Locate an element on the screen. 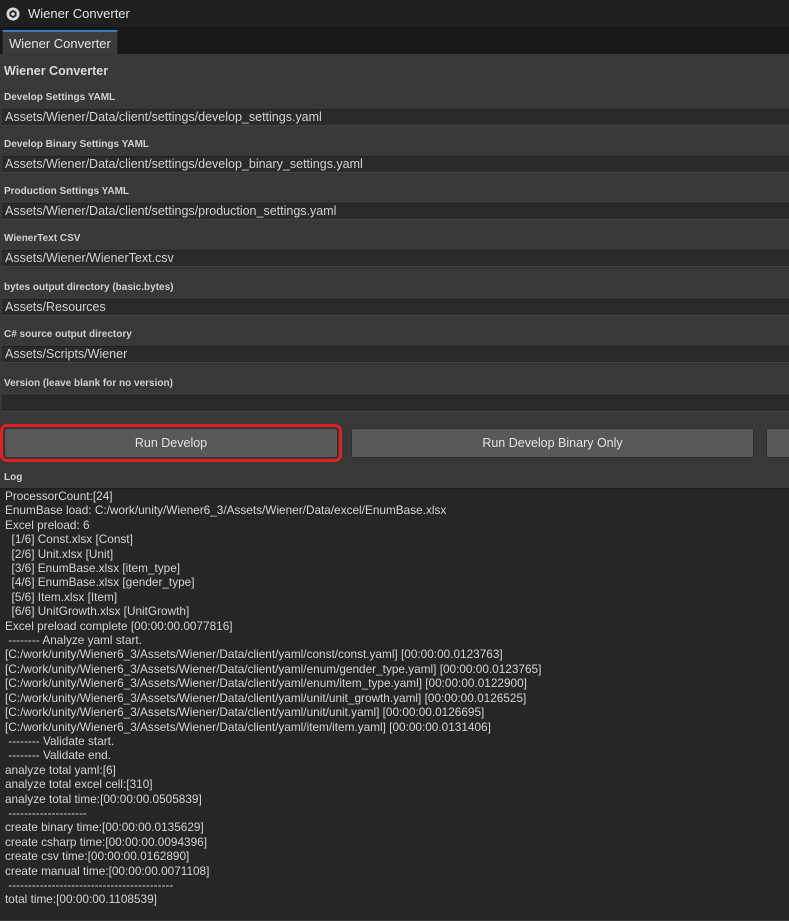 This screenshot has width=789, height=921. log-line: [3/6] EnumBase.xlsx [item_type] is located at coordinates (93, 568).